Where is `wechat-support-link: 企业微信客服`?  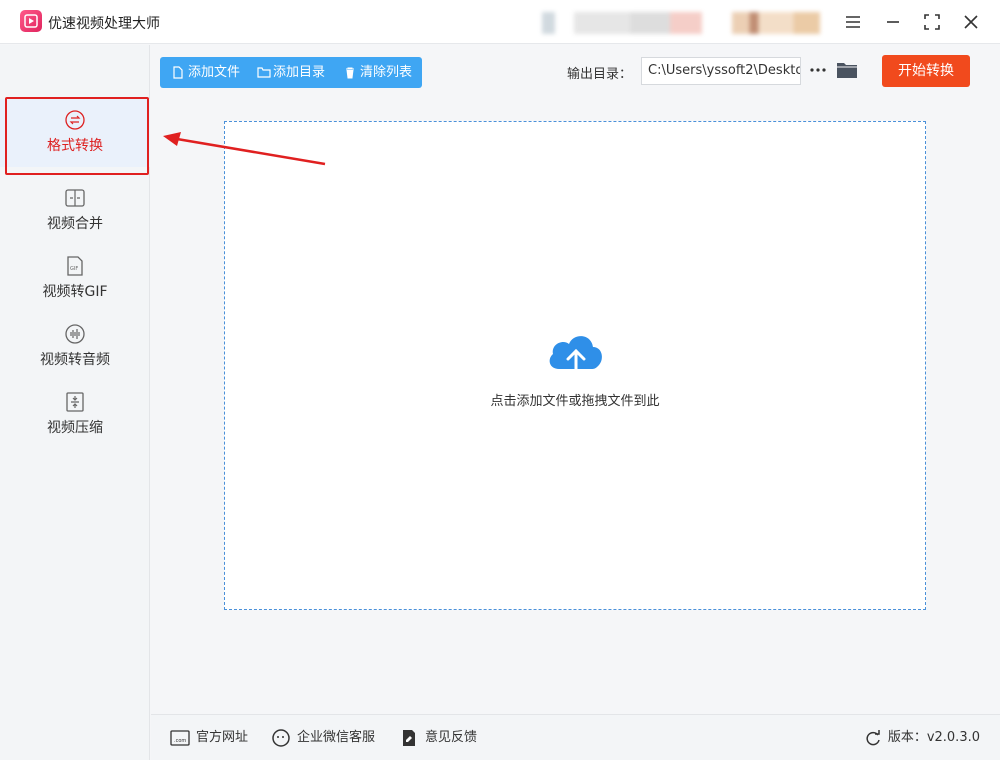 wechat-support-link: 企业微信客服 is located at coordinates (323, 738).